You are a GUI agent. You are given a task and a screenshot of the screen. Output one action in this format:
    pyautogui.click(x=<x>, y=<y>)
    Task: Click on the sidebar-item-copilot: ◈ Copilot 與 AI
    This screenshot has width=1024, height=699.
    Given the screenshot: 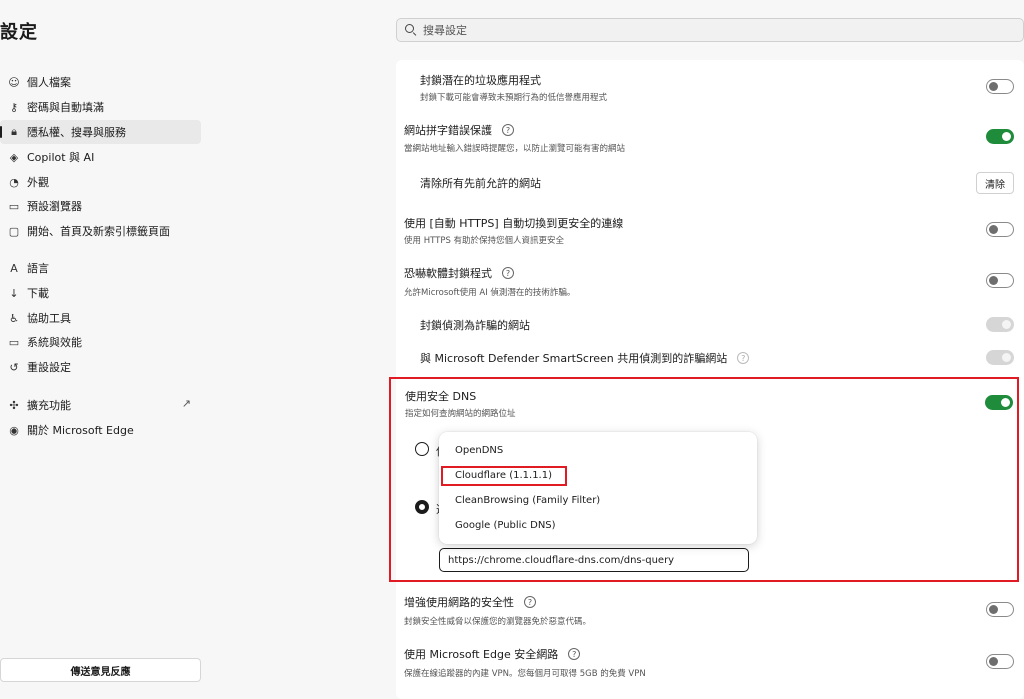 What is the action you would take?
    pyautogui.click(x=100, y=157)
    